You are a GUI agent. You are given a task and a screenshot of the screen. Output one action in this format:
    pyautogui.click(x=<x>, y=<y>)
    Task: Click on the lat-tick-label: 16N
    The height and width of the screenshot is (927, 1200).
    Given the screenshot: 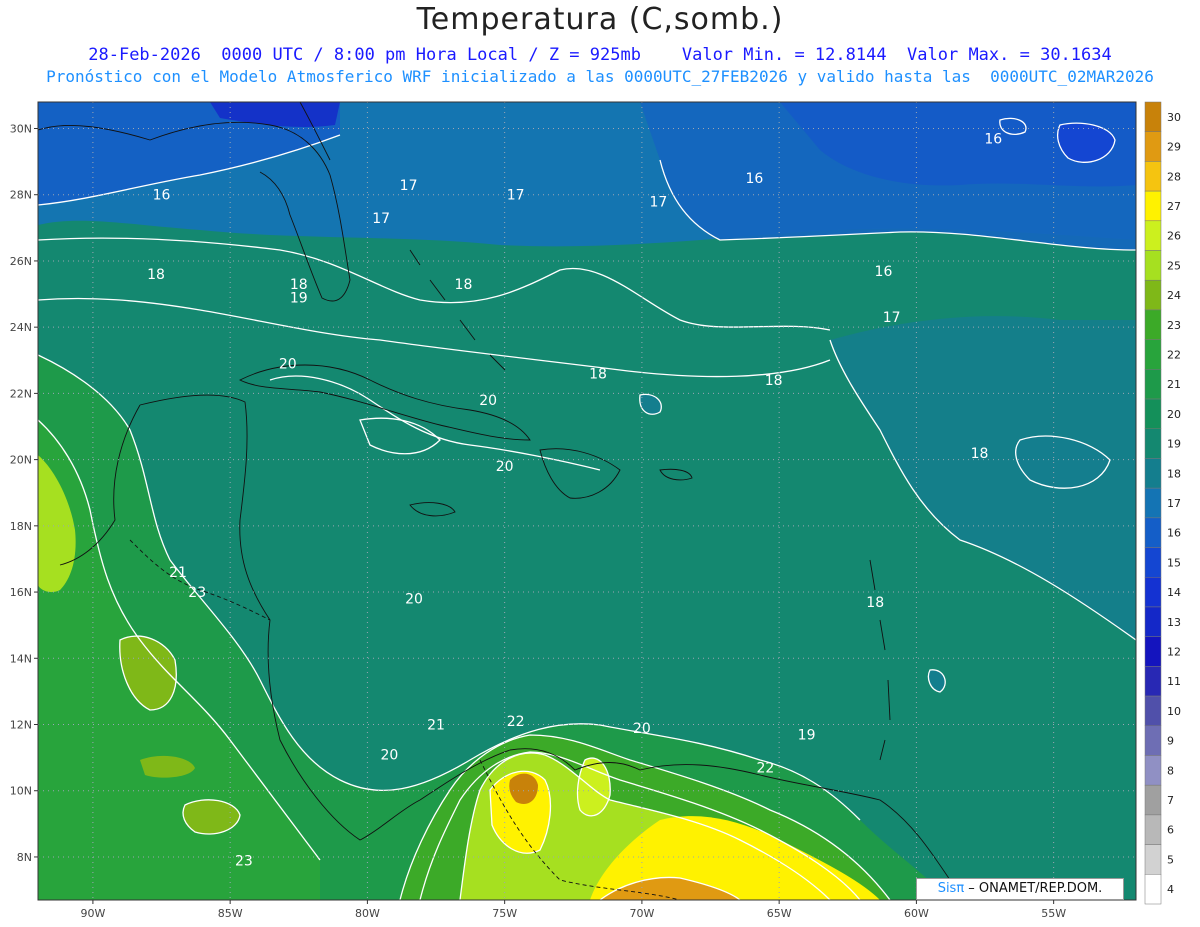 What is the action you would take?
    pyautogui.click(x=21, y=592)
    